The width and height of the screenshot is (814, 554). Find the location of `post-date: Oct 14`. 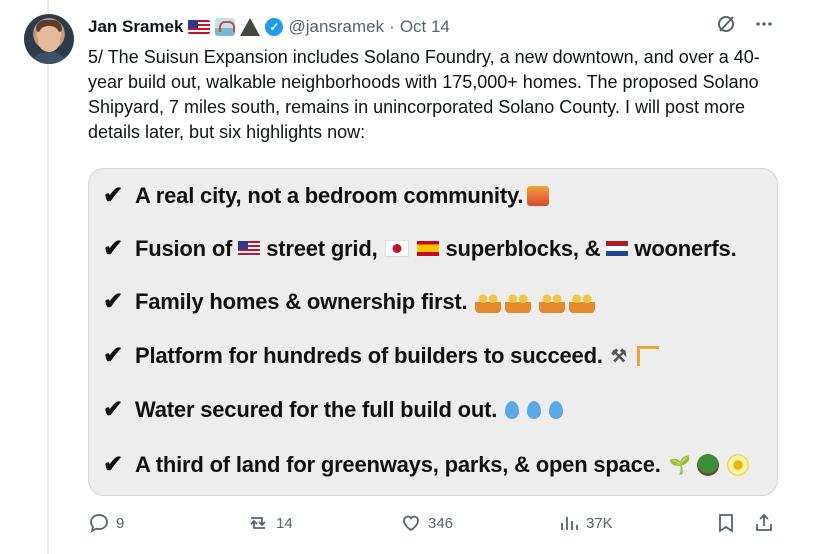

post-date: Oct 14 is located at coordinates (425, 27).